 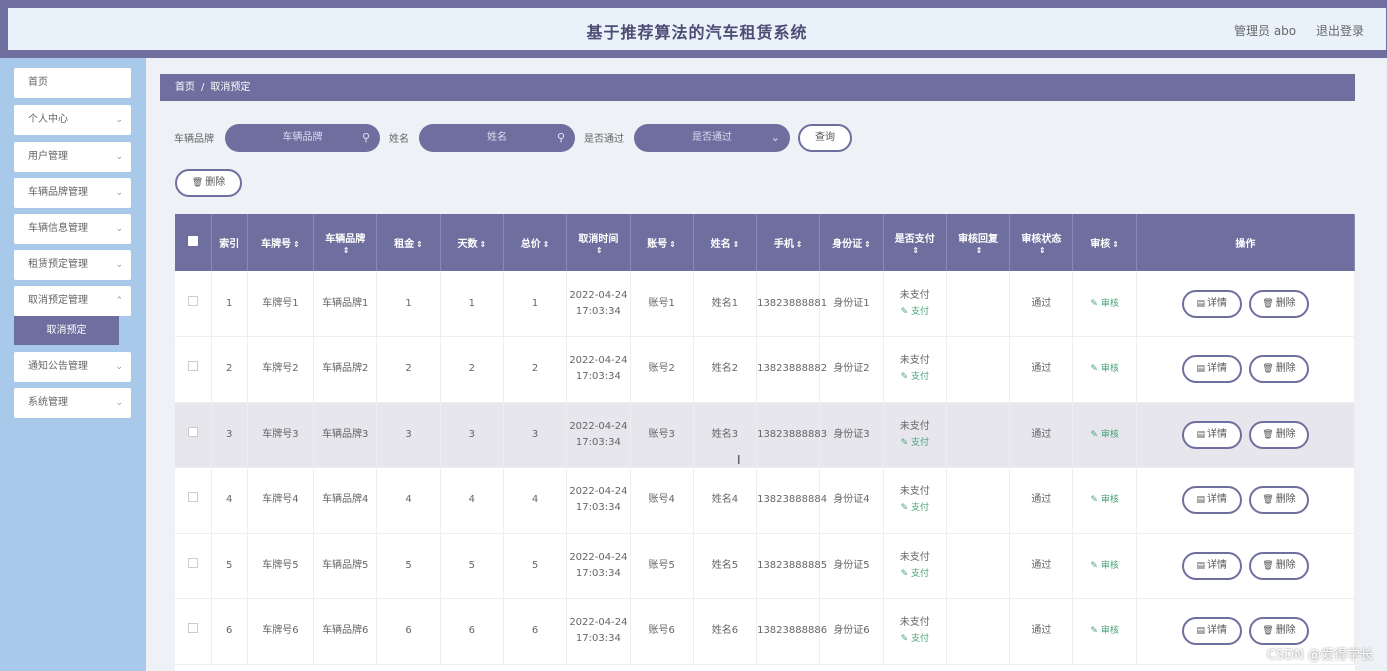 What do you see at coordinates (302, 138) in the screenshot?
I see `brand-search-input: 车辆品牌 ⚲` at bounding box center [302, 138].